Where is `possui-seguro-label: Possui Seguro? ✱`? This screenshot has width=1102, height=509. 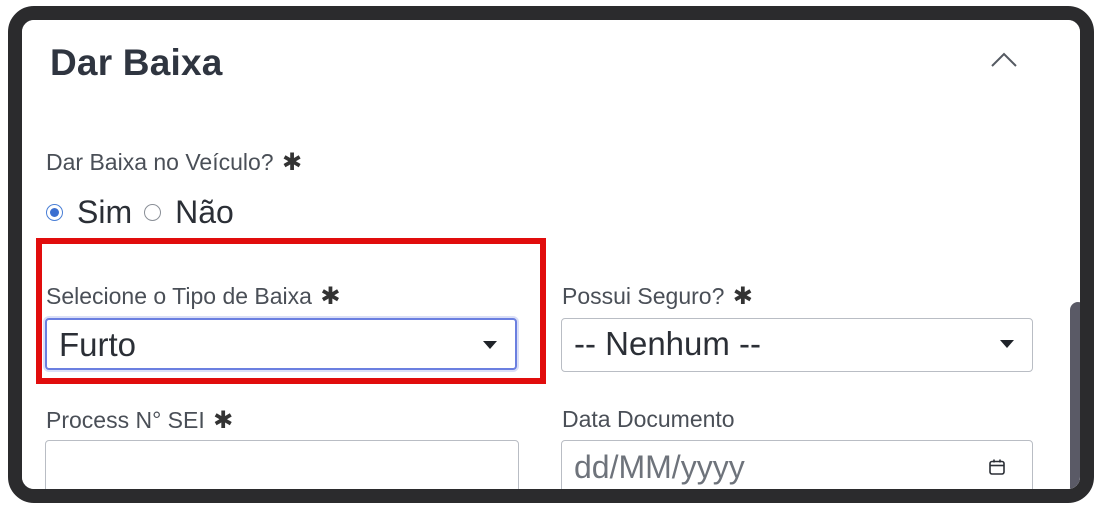 possui-seguro-label: Possui Seguro? ✱ is located at coordinates (657, 296).